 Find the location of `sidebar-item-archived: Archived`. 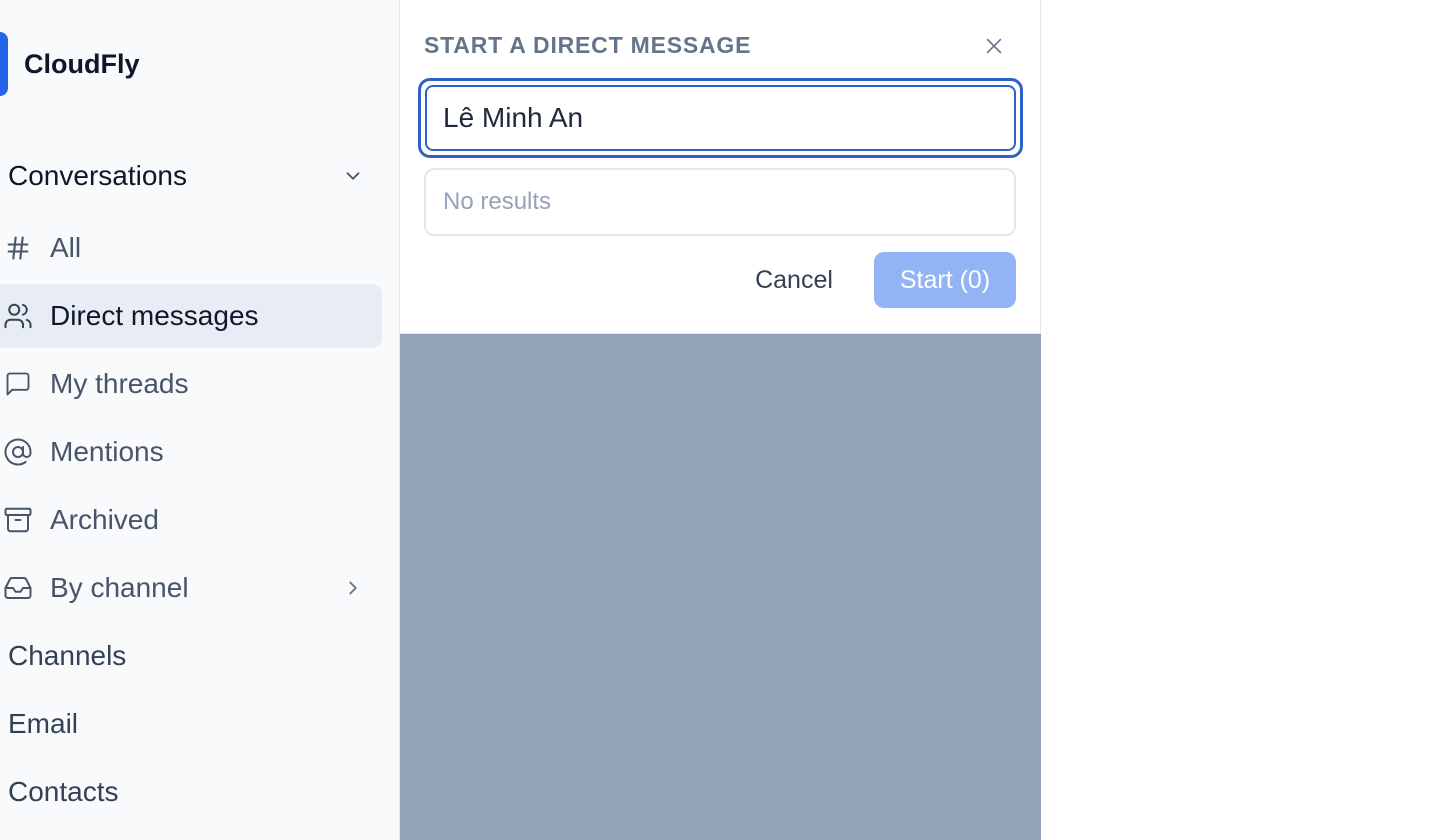

sidebar-item-archived: Archived is located at coordinates (191, 520).